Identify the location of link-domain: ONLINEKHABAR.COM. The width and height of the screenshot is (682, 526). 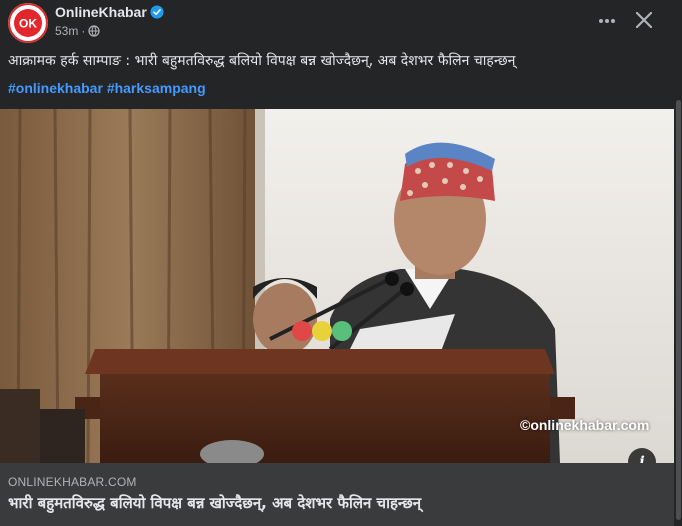
(72, 482).